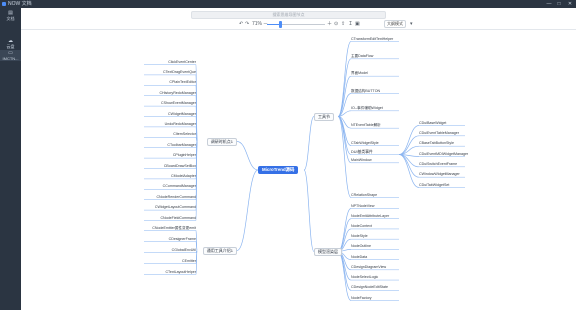 This screenshot has width=576, height=310. What do you see at coordinates (288, 15) in the screenshot?
I see `search-input: 搜索思维导图节点` at bounding box center [288, 15].